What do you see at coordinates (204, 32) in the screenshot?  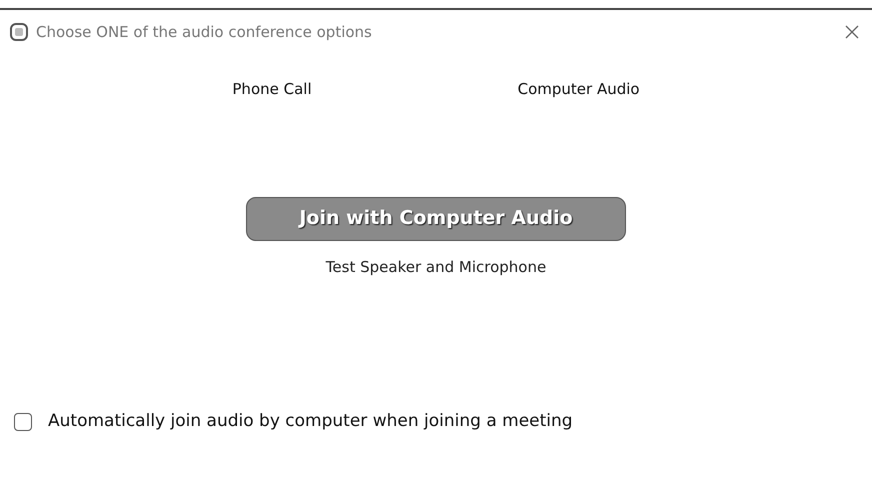 I see `window-title: Choose ONE of the audio conference options` at bounding box center [204, 32].